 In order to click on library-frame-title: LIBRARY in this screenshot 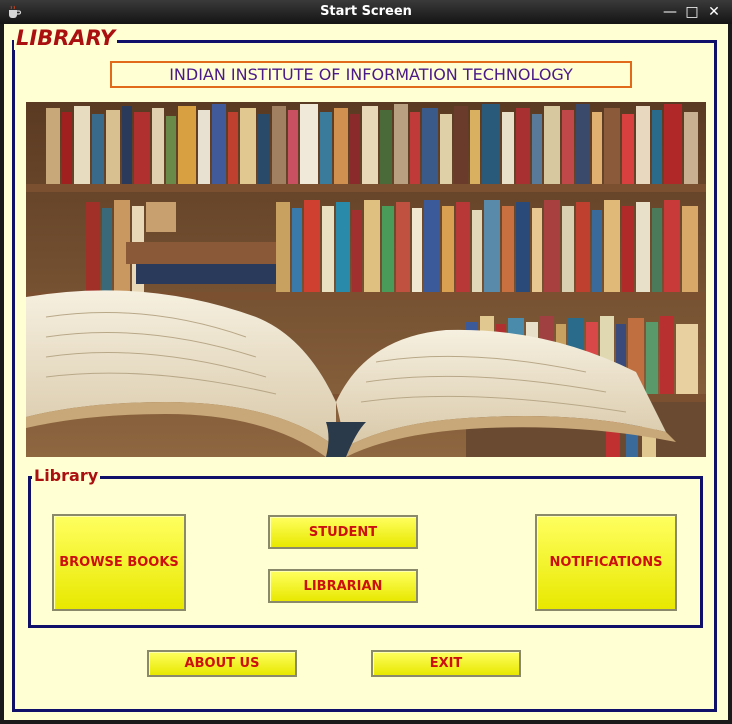, I will do `click(66, 38)`.